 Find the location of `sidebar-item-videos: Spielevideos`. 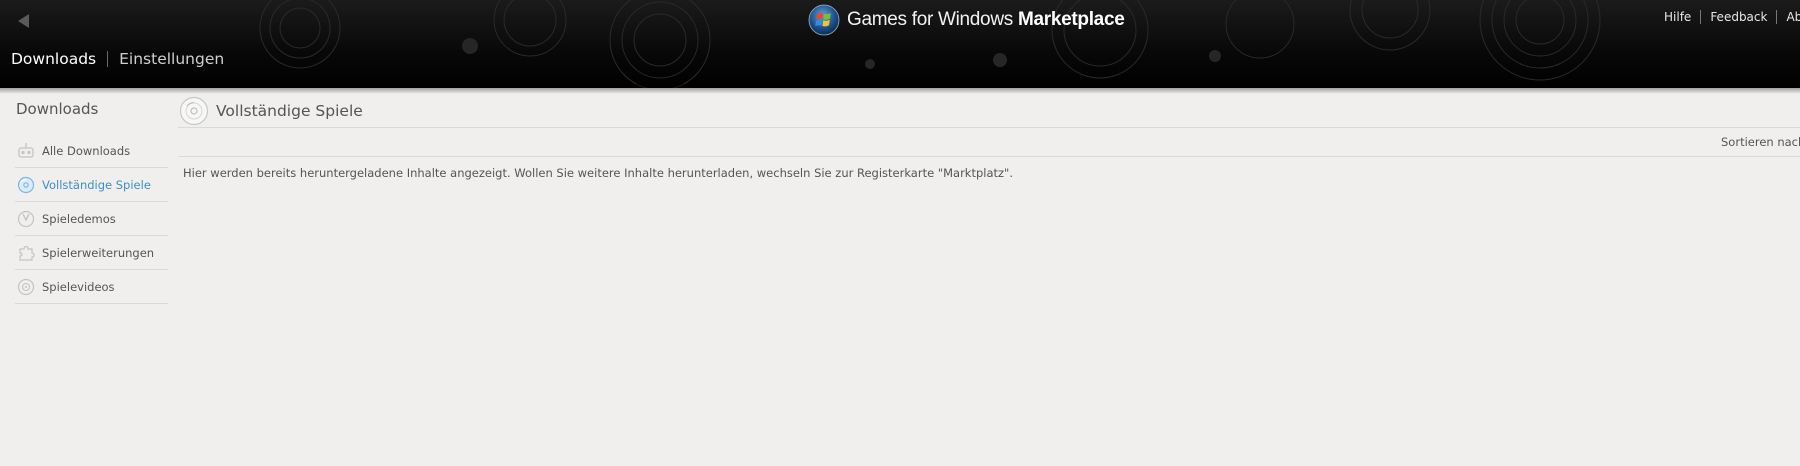

sidebar-item-videos: Spielevideos is located at coordinates (91, 287).